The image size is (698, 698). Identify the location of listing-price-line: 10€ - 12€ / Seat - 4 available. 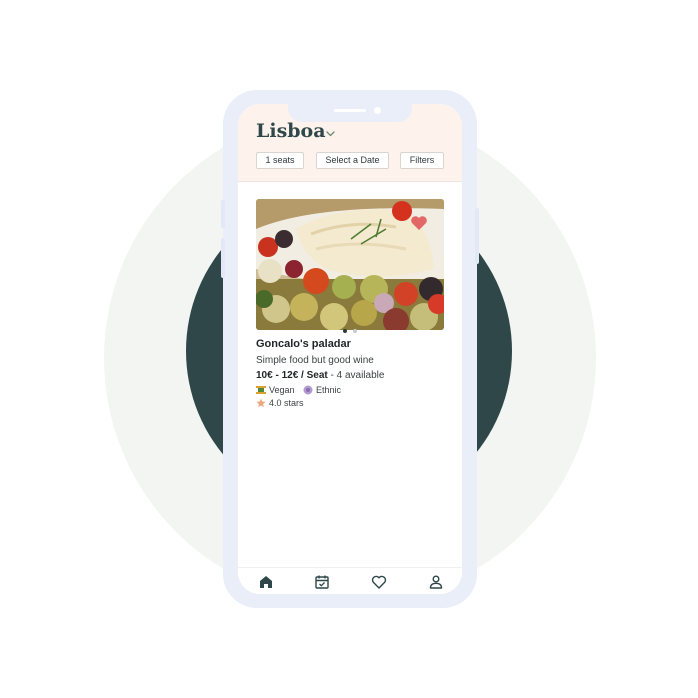
(320, 375).